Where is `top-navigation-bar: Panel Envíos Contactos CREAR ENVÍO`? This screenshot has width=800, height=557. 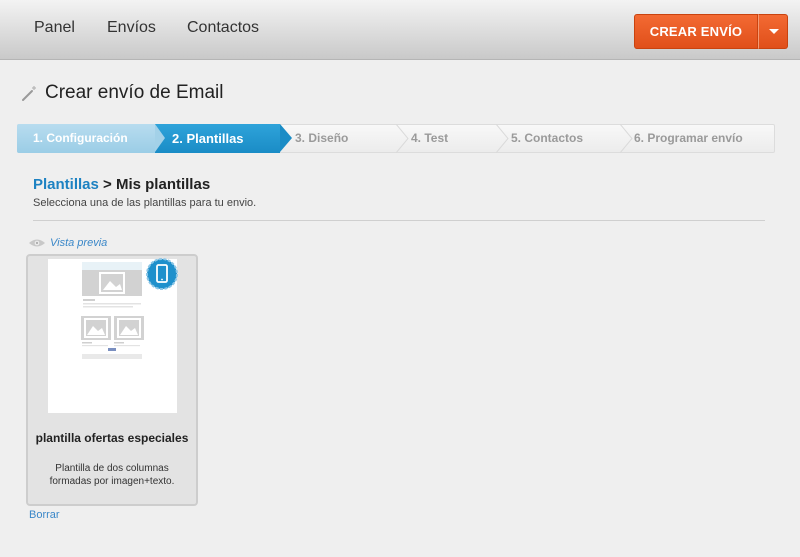 top-navigation-bar: Panel Envíos Contactos CREAR ENVÍO is located at coordinates (400, 30).